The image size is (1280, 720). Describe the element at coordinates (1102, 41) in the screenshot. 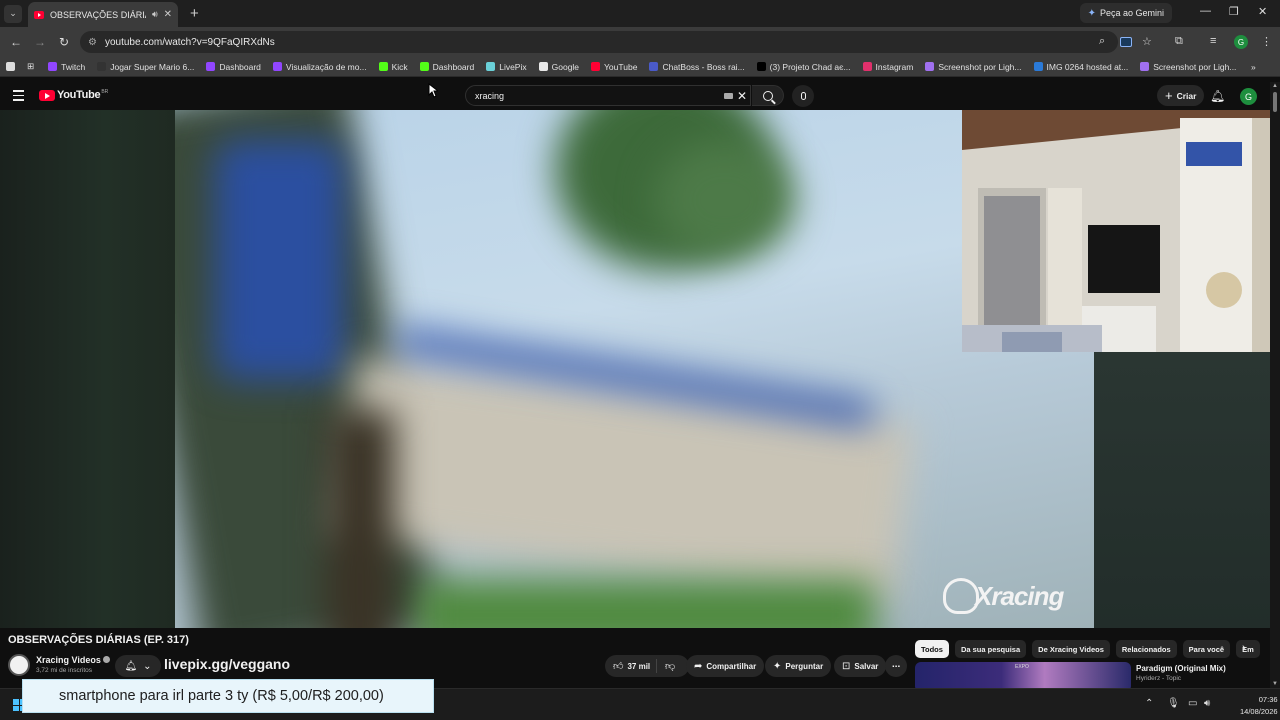

I see `zoom-icon: ⌕` at that location.